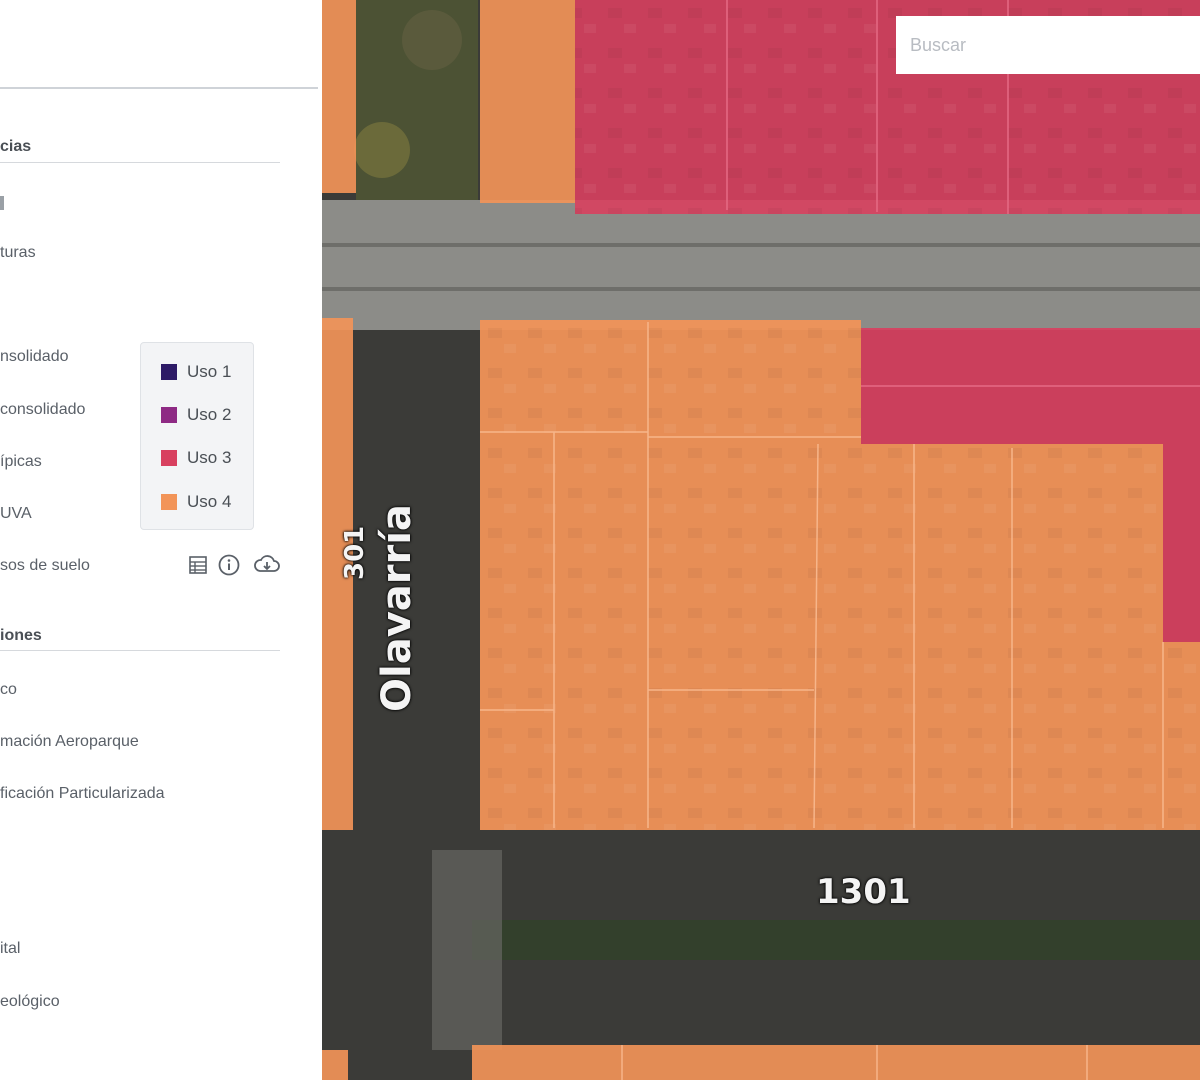 This screenshot has width=1200, height=1080. I want to click on legend-item-uso-3: Uso 3, so click(196, 458).